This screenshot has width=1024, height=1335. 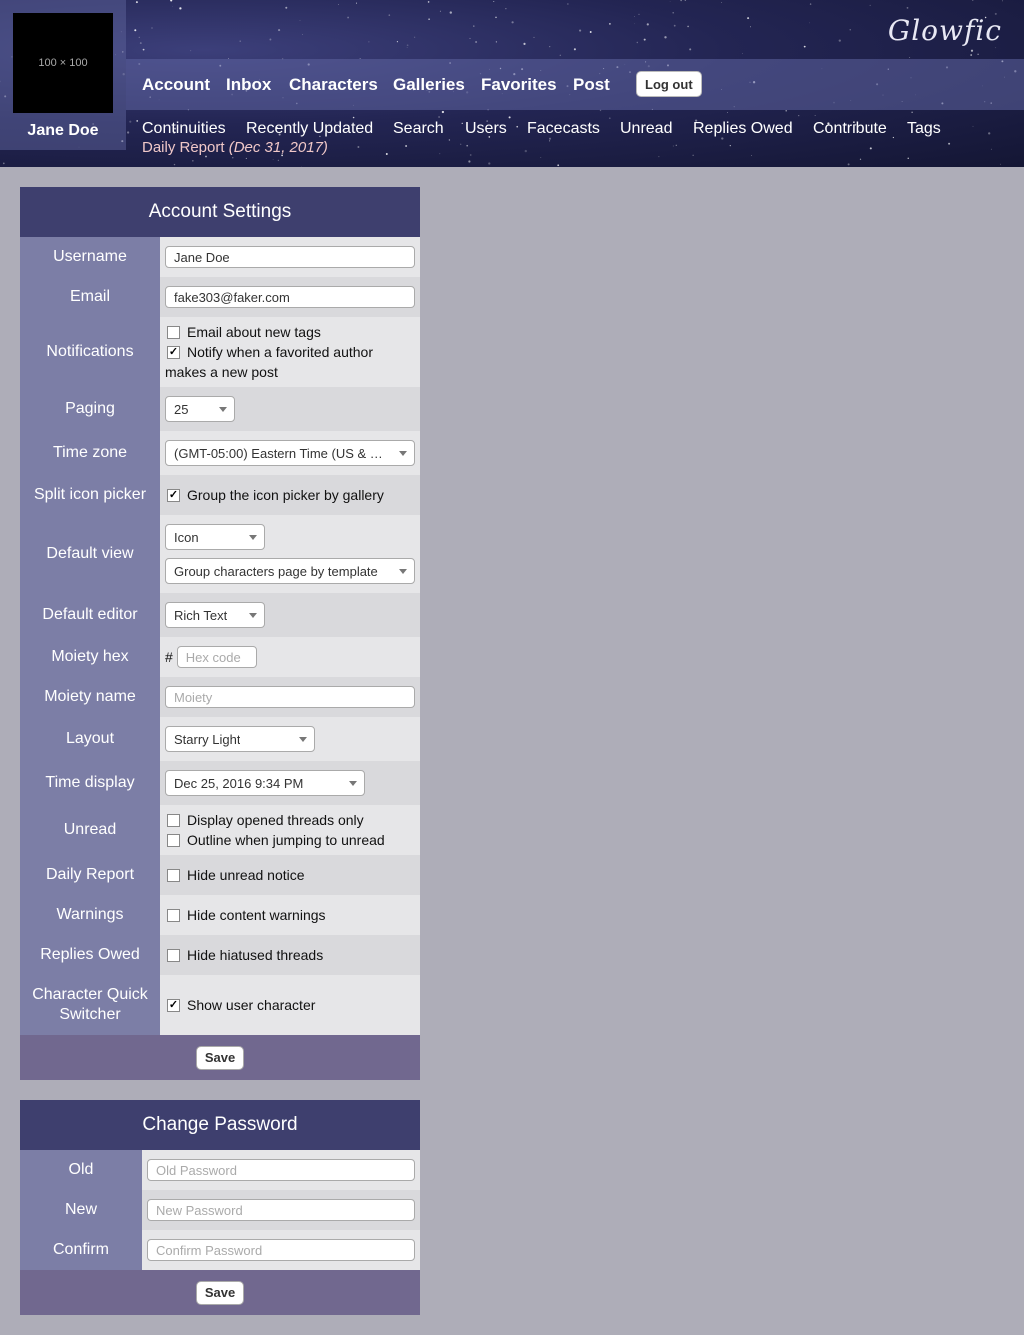 What do you see at coordinates (81, 1170) in the screenshot?
I see `old-password-label: Old` at bounding box center [81, 1170].